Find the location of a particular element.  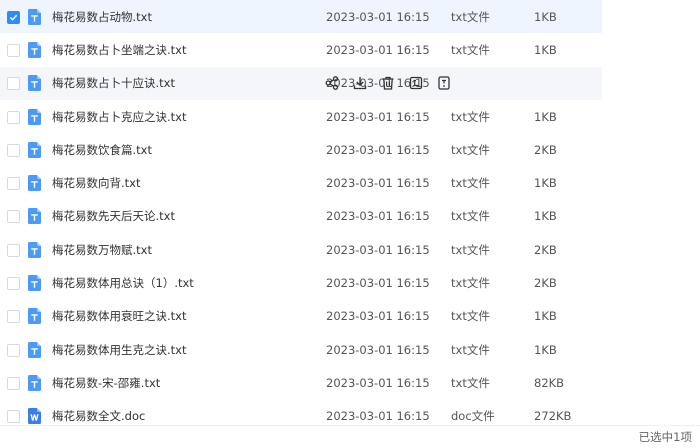

file-type: doc文件 is located at coordinates (473, 416).